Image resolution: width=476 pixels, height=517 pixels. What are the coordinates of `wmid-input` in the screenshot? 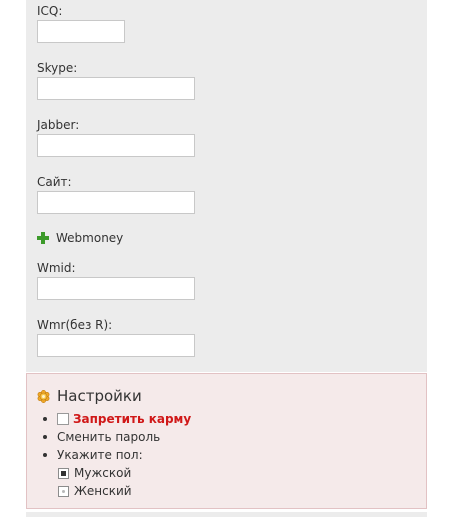 It's located at (116, 288).